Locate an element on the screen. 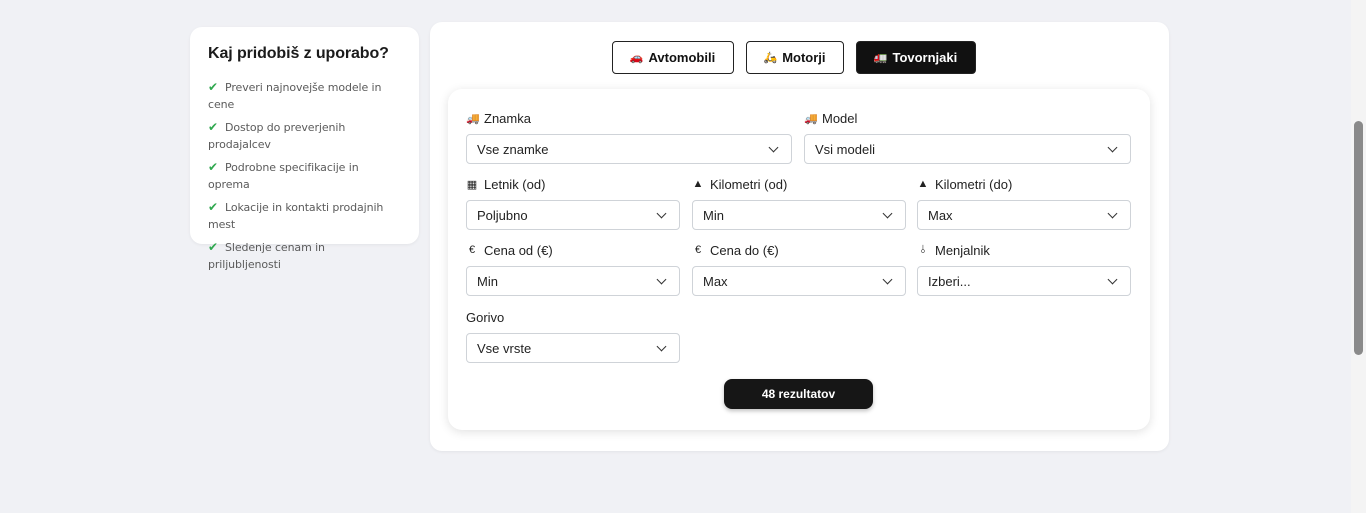 This screenshot has width=1366, height=513. model-select: Vsi modeli is located at coordinates (967, 149).